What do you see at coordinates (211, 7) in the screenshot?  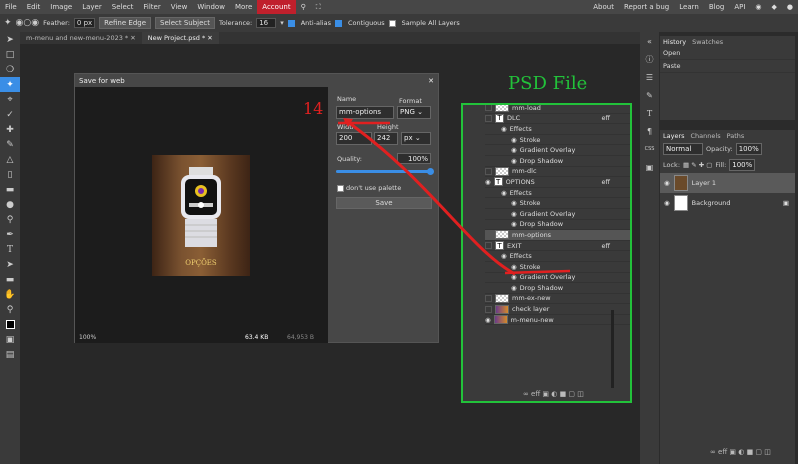 I see `menu-window: Window` at bounding box center [211, 7].